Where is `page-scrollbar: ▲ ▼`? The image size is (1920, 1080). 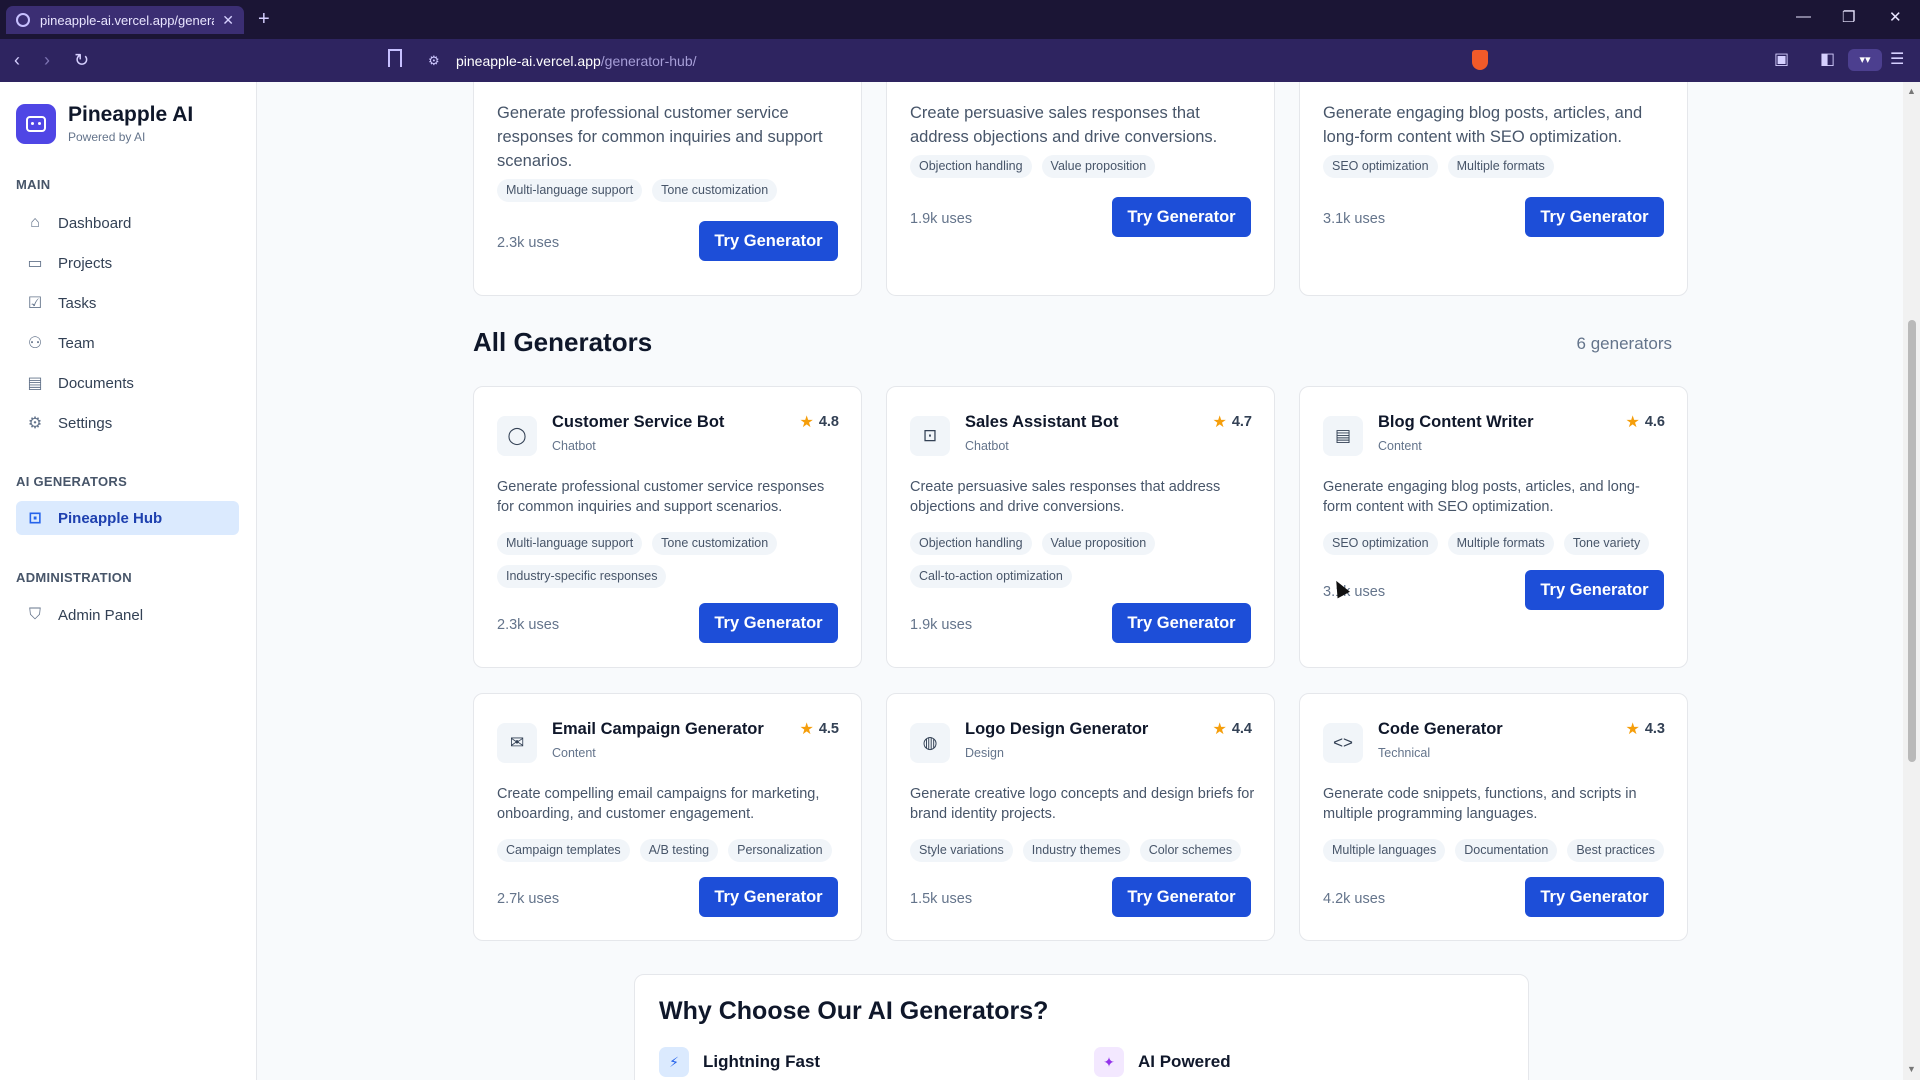
page-scrollbar: ▲ ▼ is located at coordinates (1911, 581).